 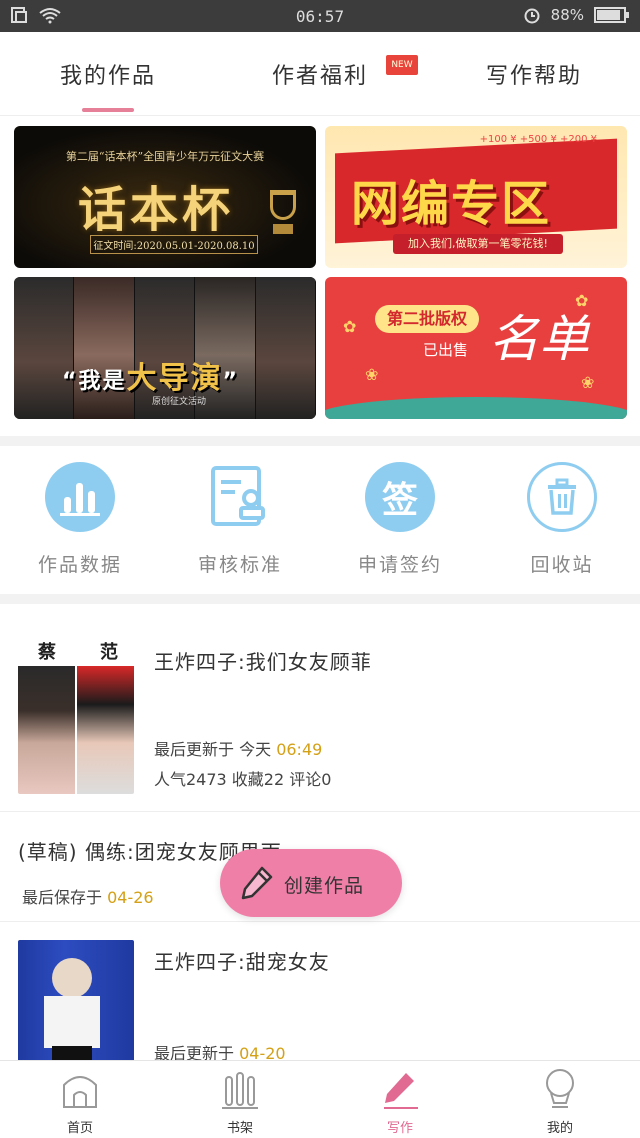 I want to click on bottom-nav: 首页 书架 写作 我的, so click(x=320, y=1099).